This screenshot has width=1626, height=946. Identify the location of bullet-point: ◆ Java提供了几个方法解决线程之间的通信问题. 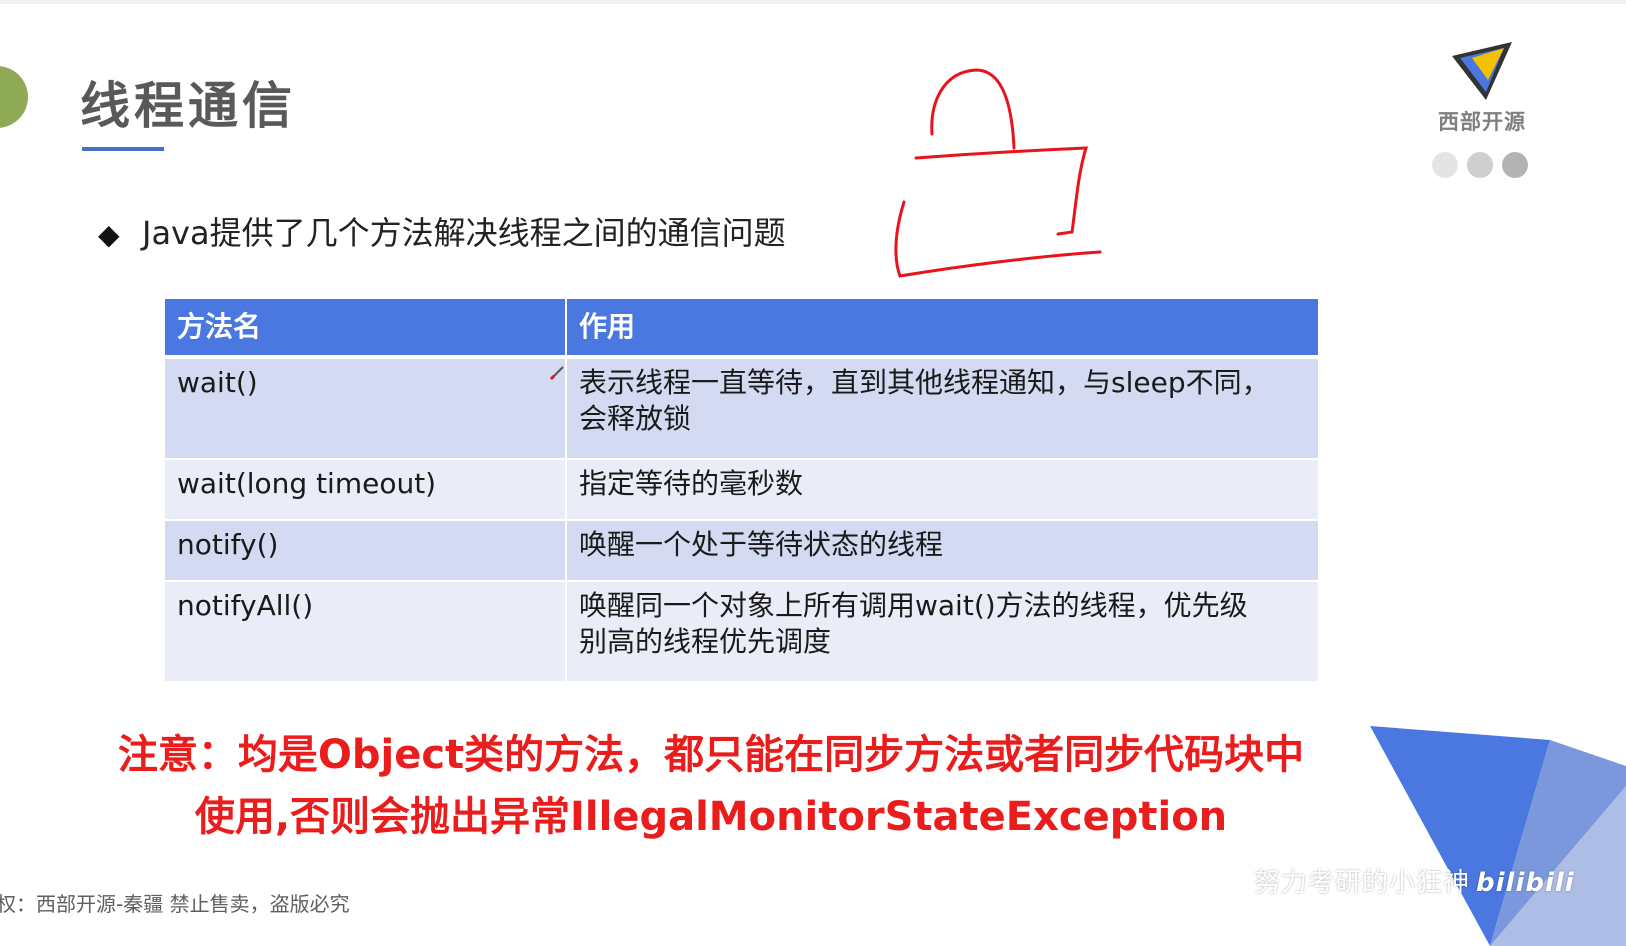
(442, 231).